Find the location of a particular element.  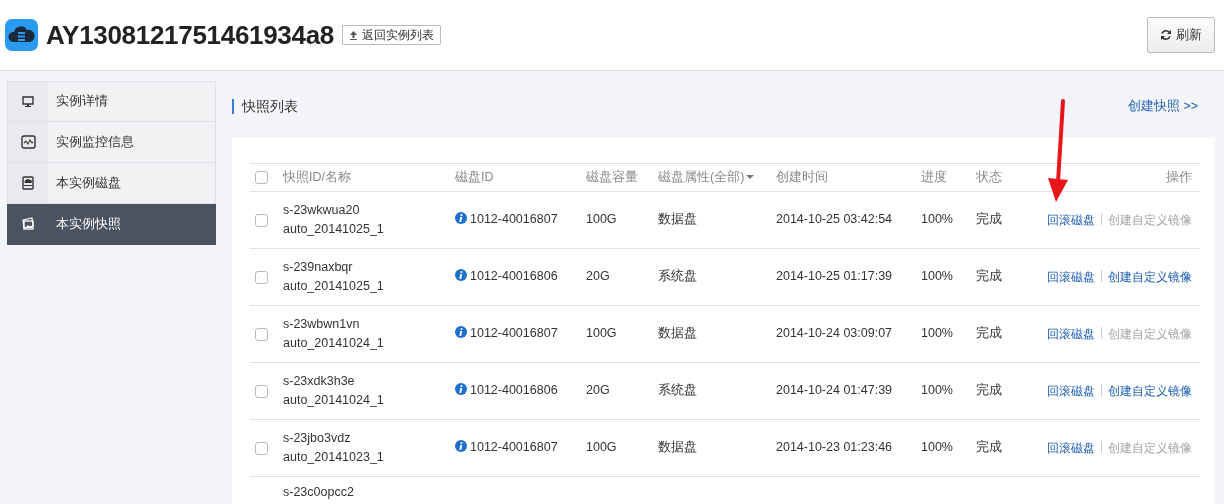

sidebar-item: 实例监控信息 is located at coordinates (111, 142).